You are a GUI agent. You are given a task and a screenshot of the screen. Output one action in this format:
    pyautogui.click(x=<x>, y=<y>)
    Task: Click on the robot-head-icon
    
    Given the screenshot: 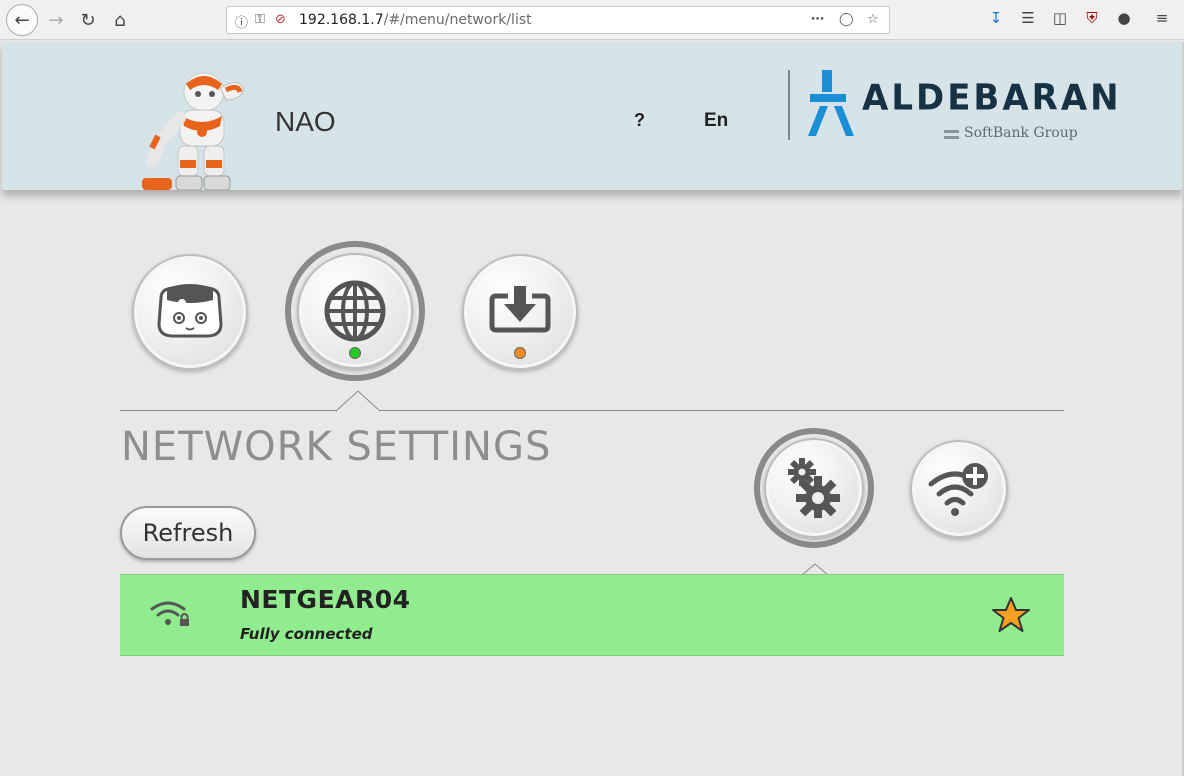 What is the action you would take?
    pyautogui.click(x=190, y=311)
    